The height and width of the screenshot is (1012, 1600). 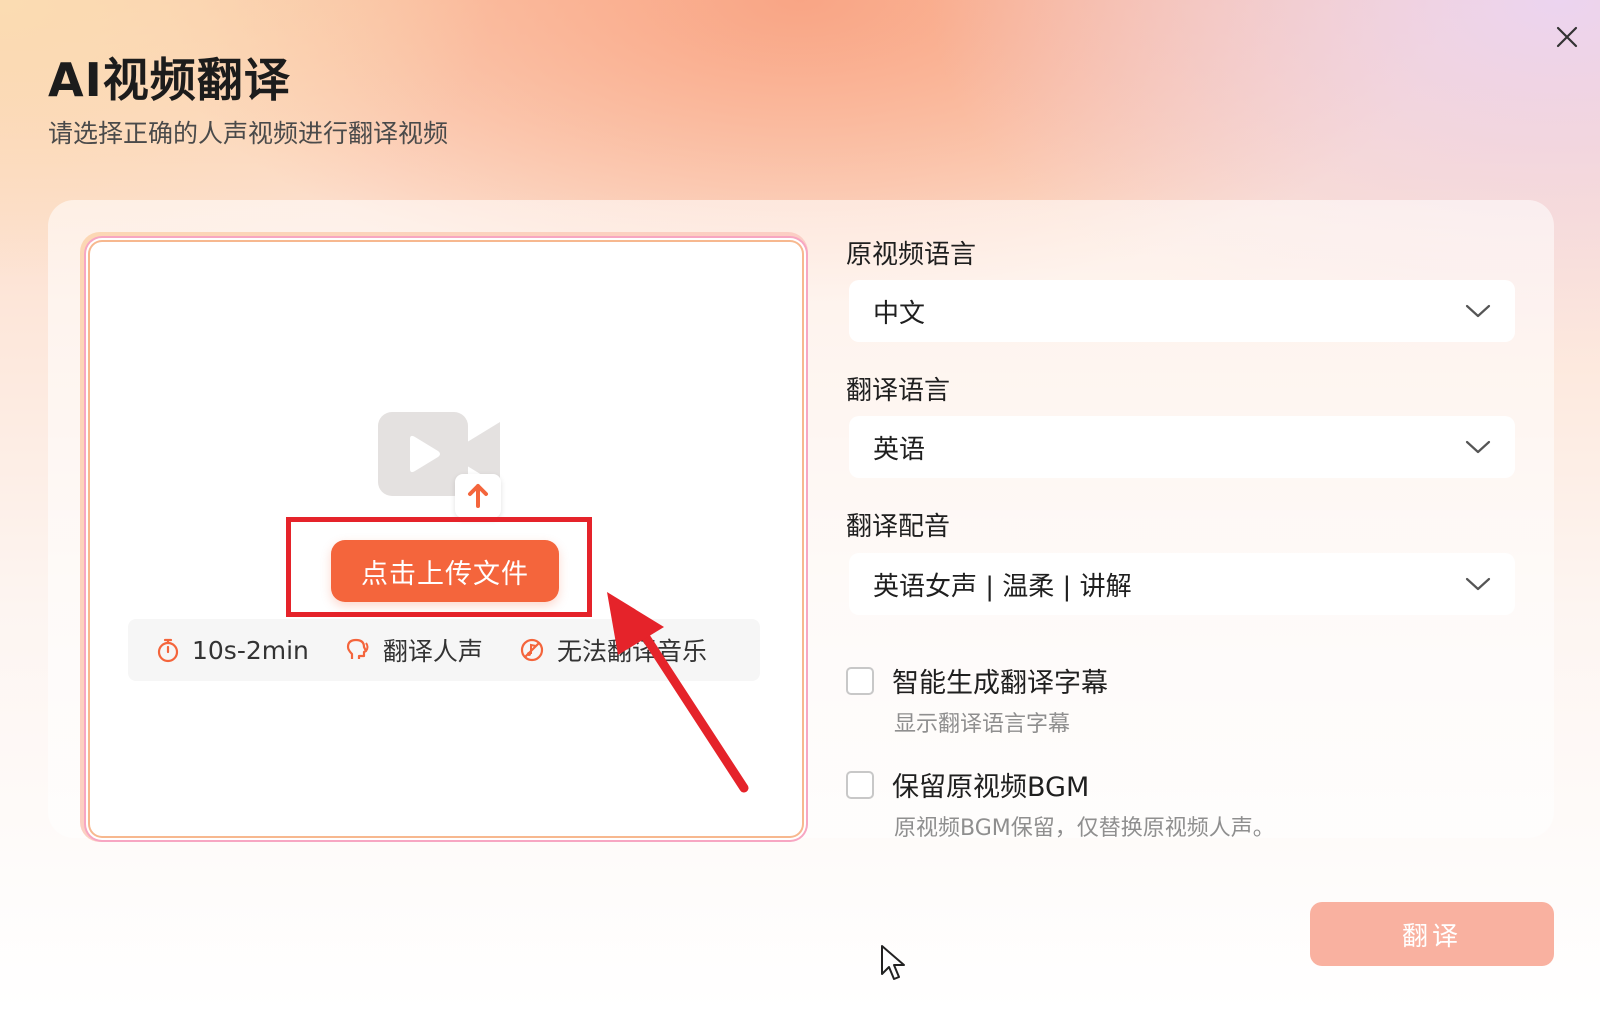 What do you see at coordinates (898, 527) in the screenshot?
I see `dubbing-label: 翻译配音` at bounding box center [898, 527].